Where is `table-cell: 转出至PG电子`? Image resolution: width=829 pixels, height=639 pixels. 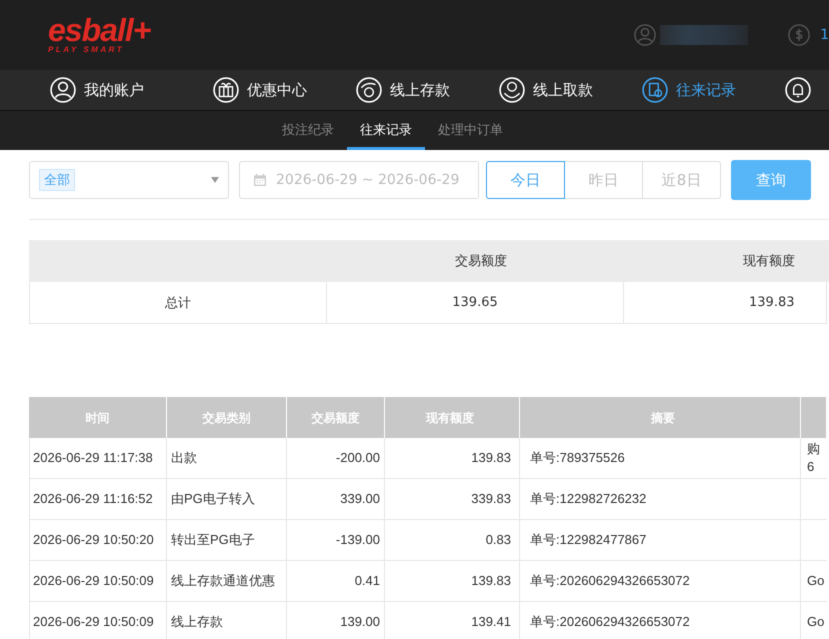
table-cell: 转出至PG电子 is located at coordinates (227, 540).